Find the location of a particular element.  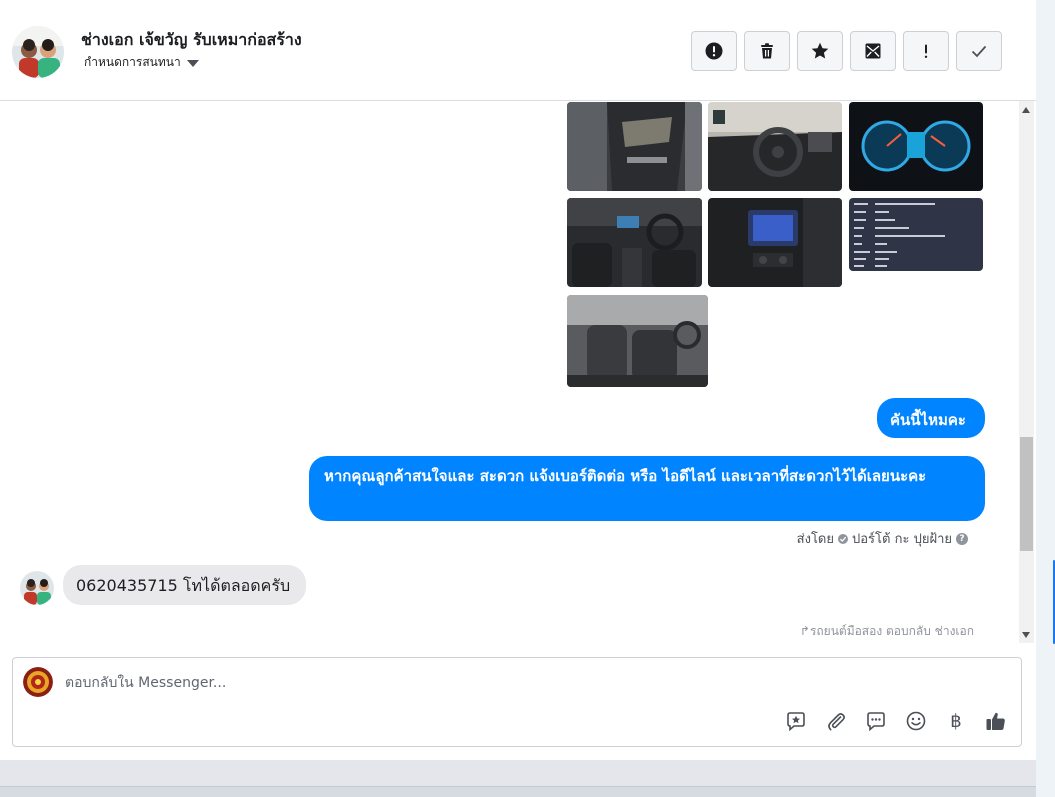

question-icon: ? is located at coordinates (962, 538).